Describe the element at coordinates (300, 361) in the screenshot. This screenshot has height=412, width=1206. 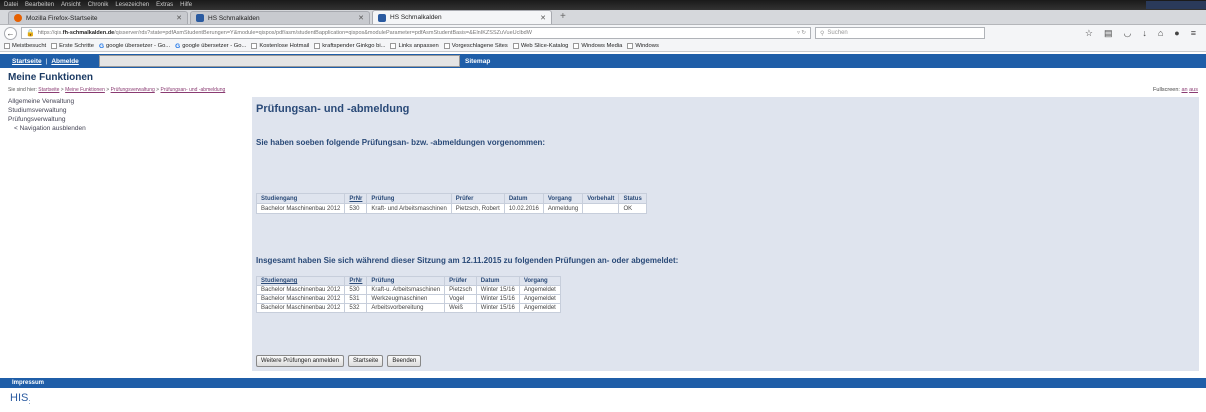
I see `register-more-button: Weitere Prüfungen anmelden` at that location.